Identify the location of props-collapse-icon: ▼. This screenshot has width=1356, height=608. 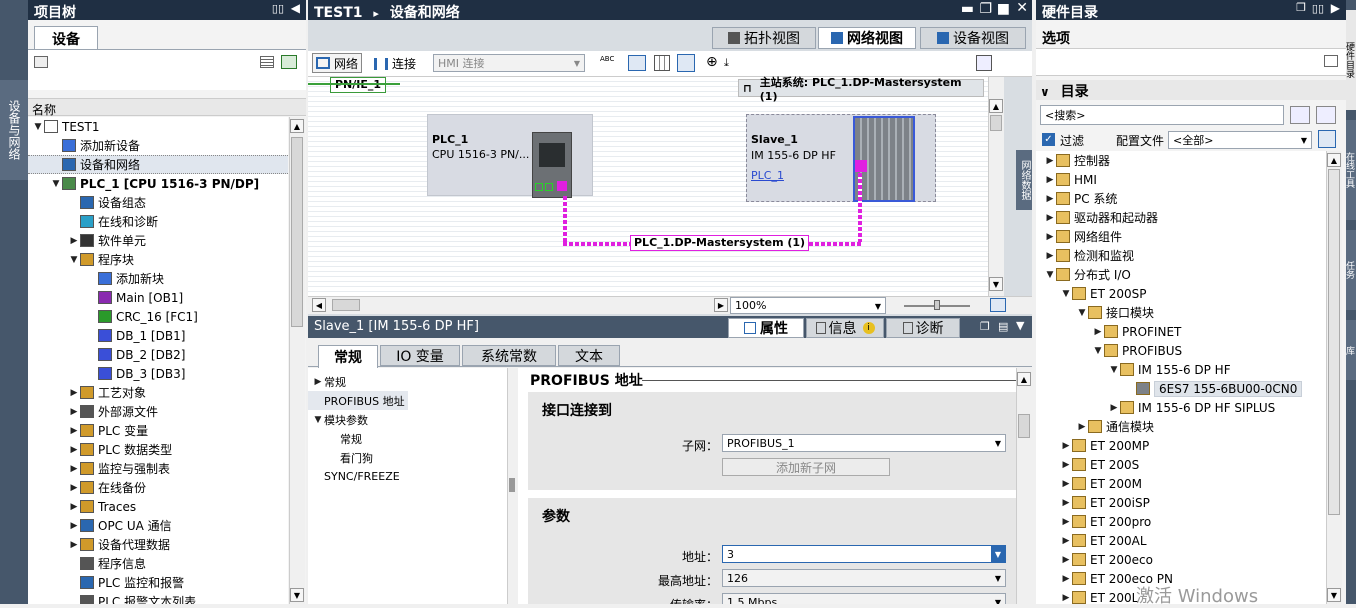
(1020, 325).